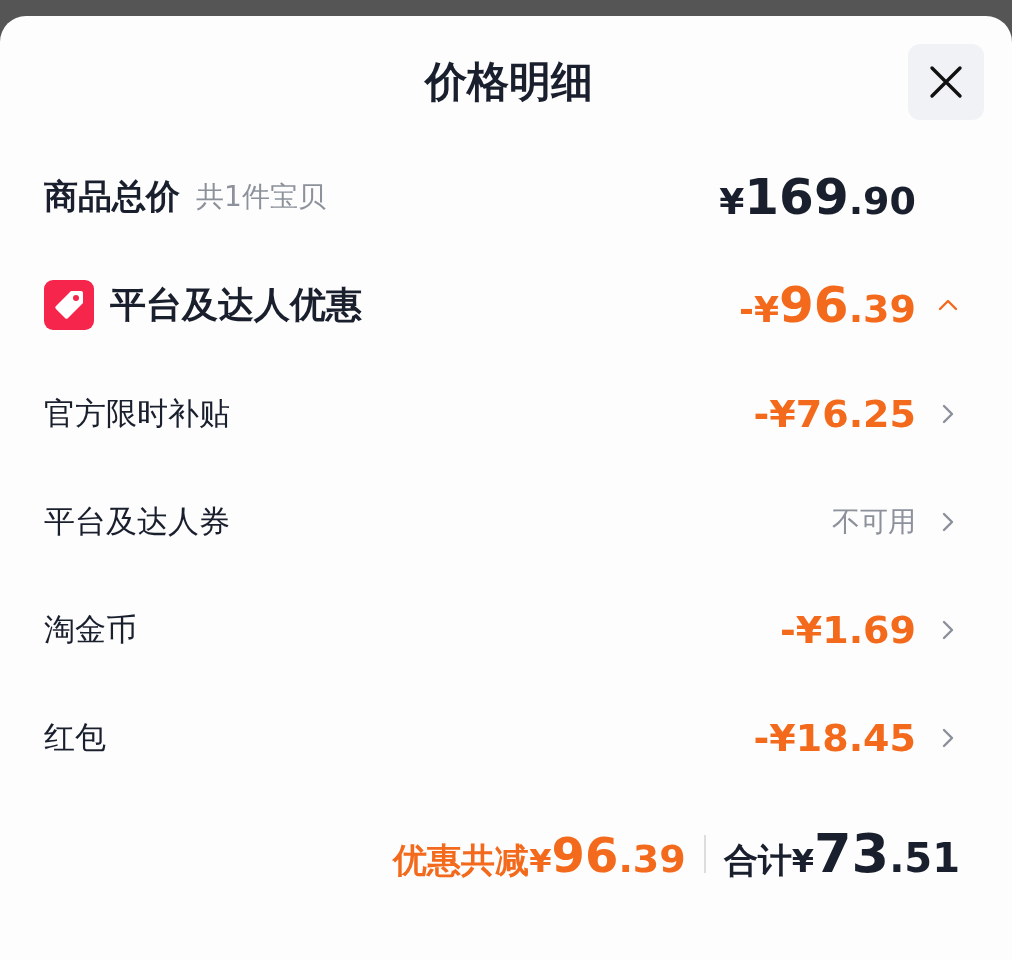  I want to click on grand-total-label: 合计, so click(757, 860).